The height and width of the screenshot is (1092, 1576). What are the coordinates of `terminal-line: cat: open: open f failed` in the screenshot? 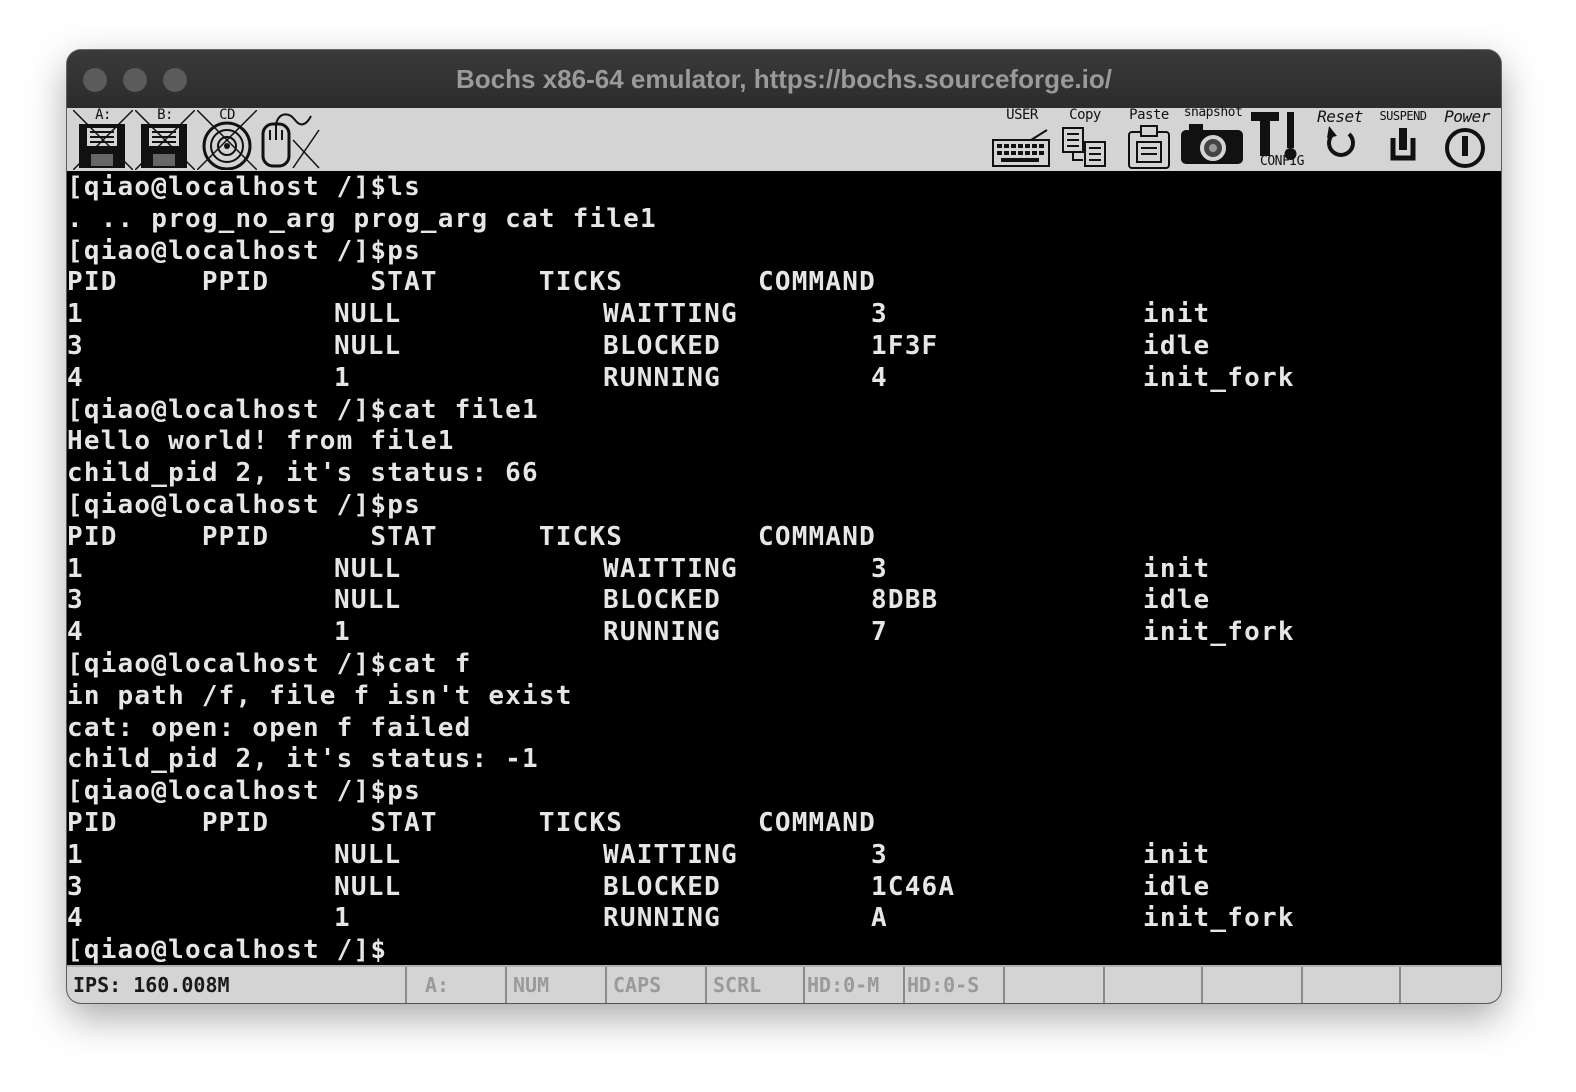 It's located at (269, 727).